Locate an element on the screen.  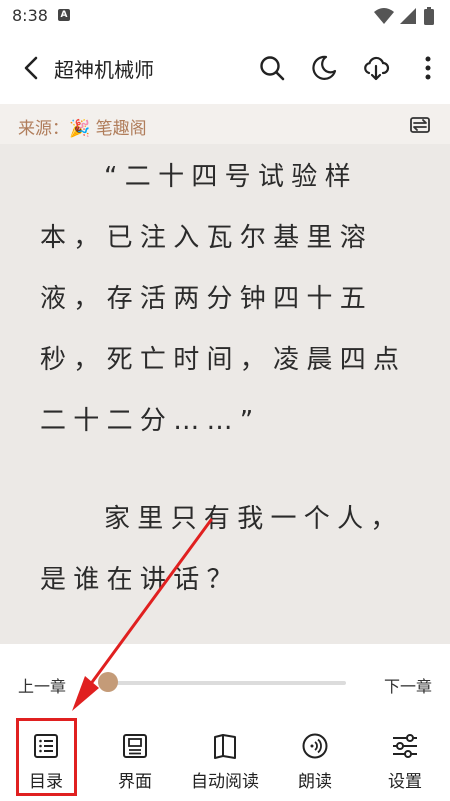
back-arrow-icon is located at coordinates (31, 68).